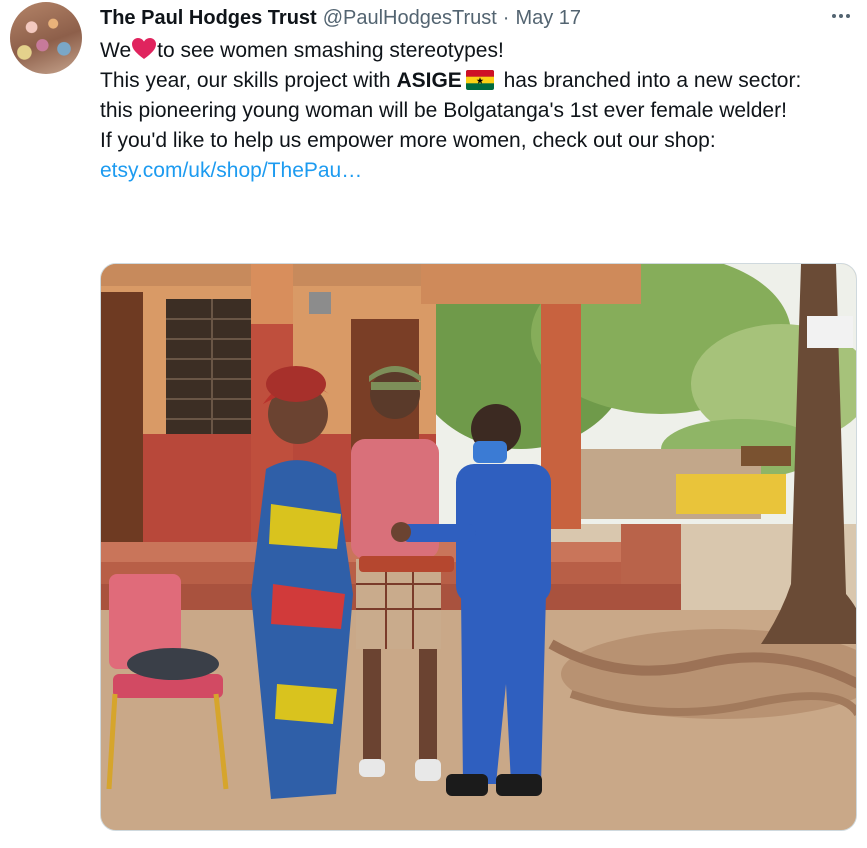  What do you see at coordinates (429, 80) in the screenshot?
I see `tweet-text-asige: ASIGE` at bounding box center [429, 80].